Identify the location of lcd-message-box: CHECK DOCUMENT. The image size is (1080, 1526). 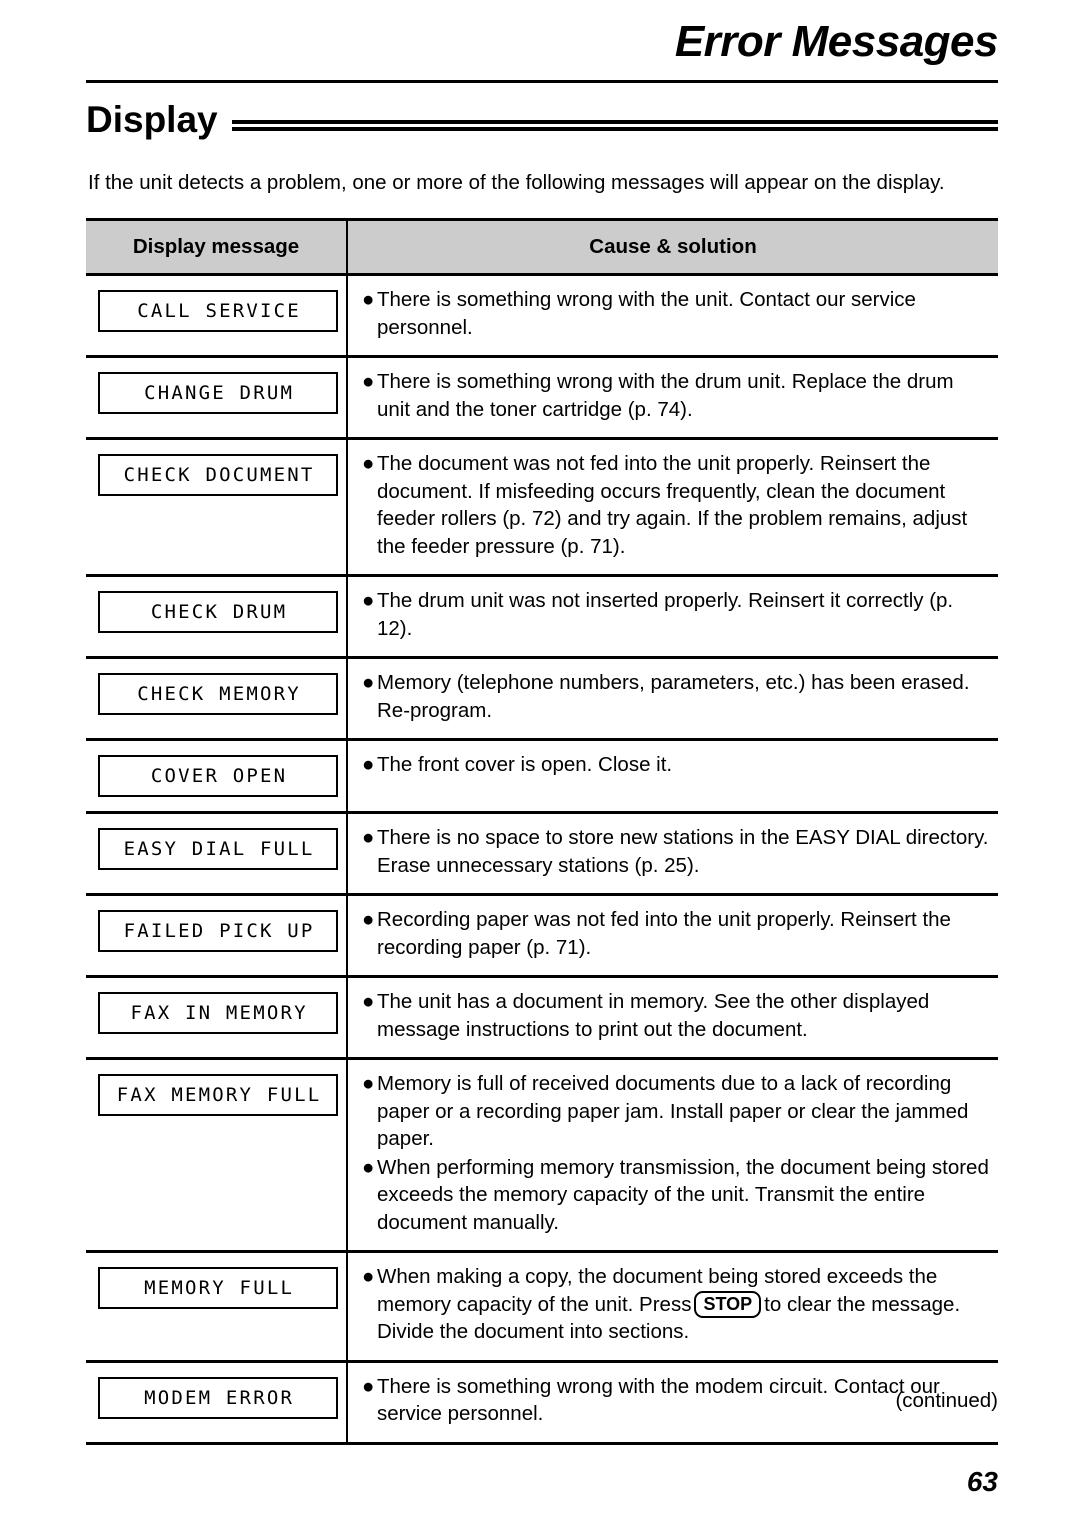
(218, 475).